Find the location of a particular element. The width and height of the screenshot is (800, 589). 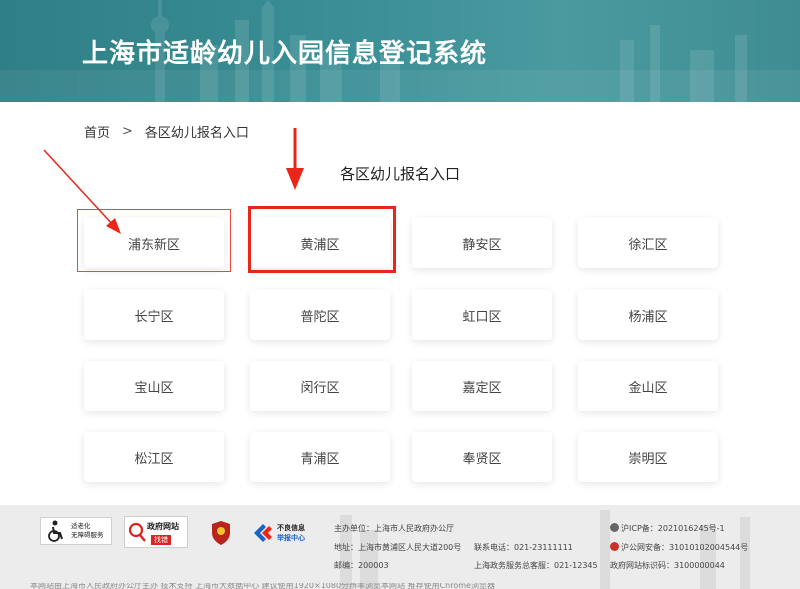

district-card-baoshan: 宝山区 is located at coordinates (154, 386).